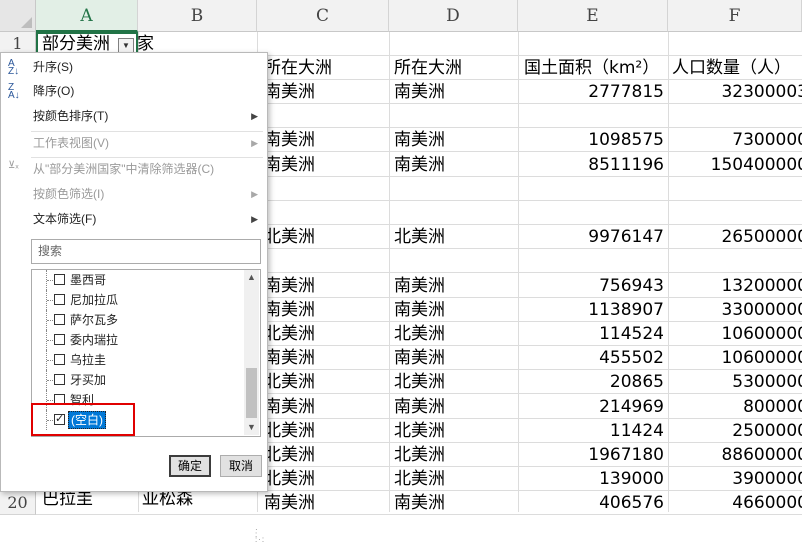 The width and height of the screenshot is (802, 544). Describe the element at coordinates (134, 194) in the screenshot. I see `menu-filter-by-color: 按颜色筛选(I) ▶` at that location.